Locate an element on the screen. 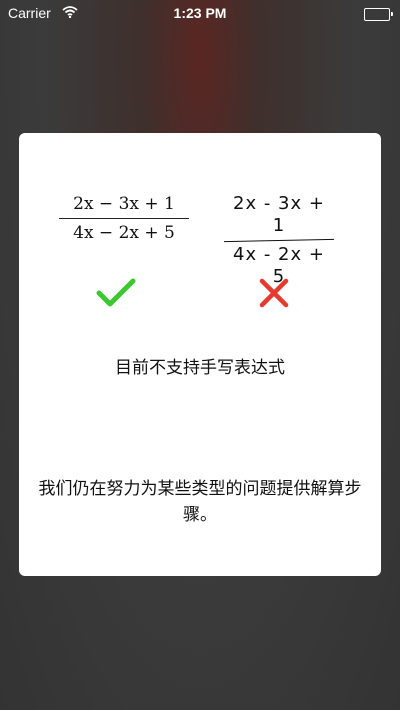  unsupported-message: 目前不支持手写表达式 is located at coordinates (200, 368).